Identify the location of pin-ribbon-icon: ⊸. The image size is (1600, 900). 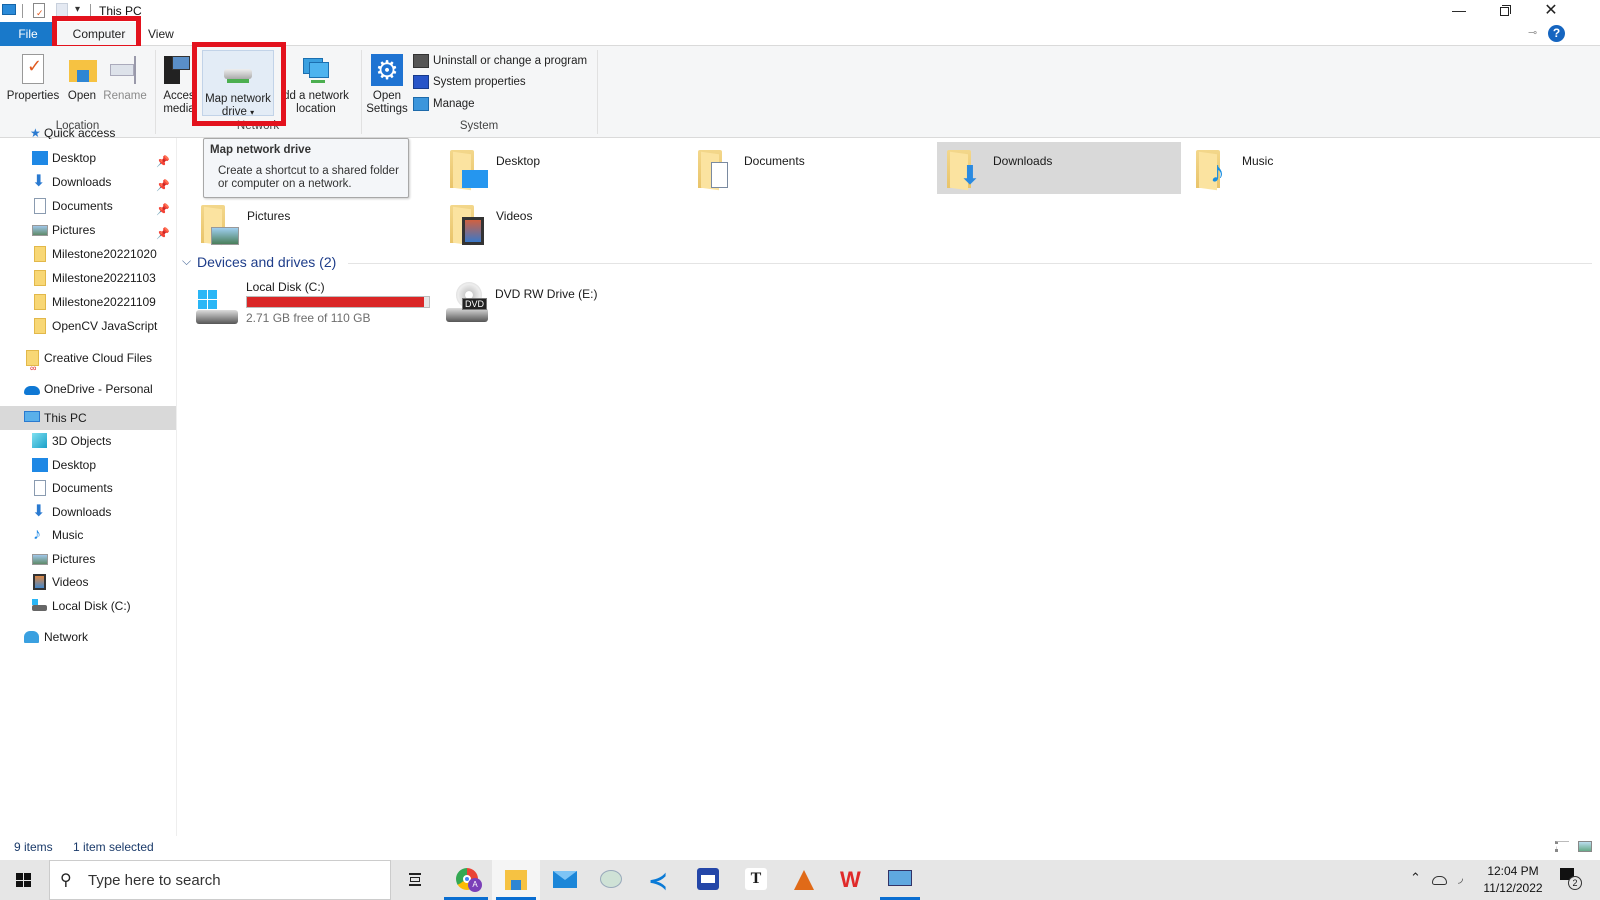
(1532, 32).